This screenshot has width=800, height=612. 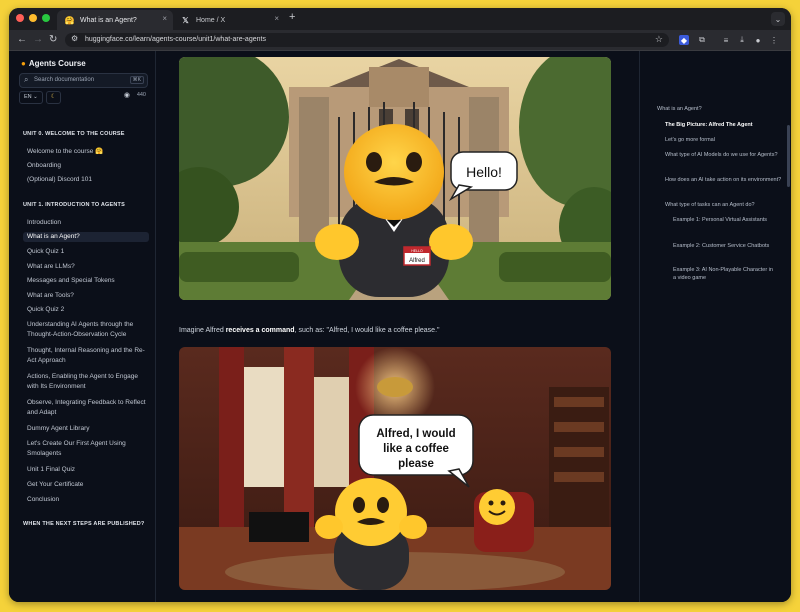 I want to click on sidebar-item-final-quiz: Unit 1 Final Quiz, so click(x=87, y=470).